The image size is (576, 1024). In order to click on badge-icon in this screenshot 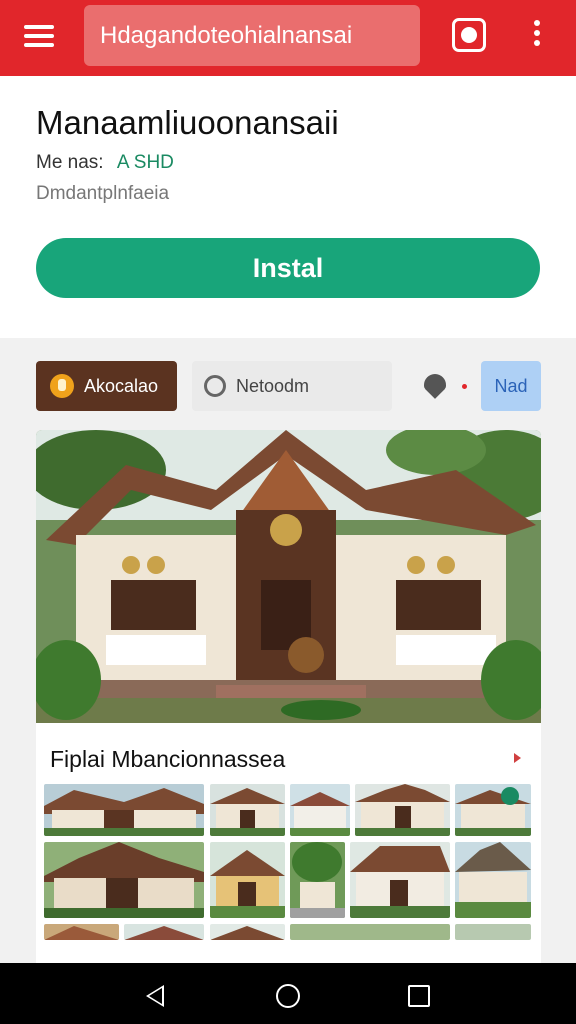, I will do `click(62, 386)`.